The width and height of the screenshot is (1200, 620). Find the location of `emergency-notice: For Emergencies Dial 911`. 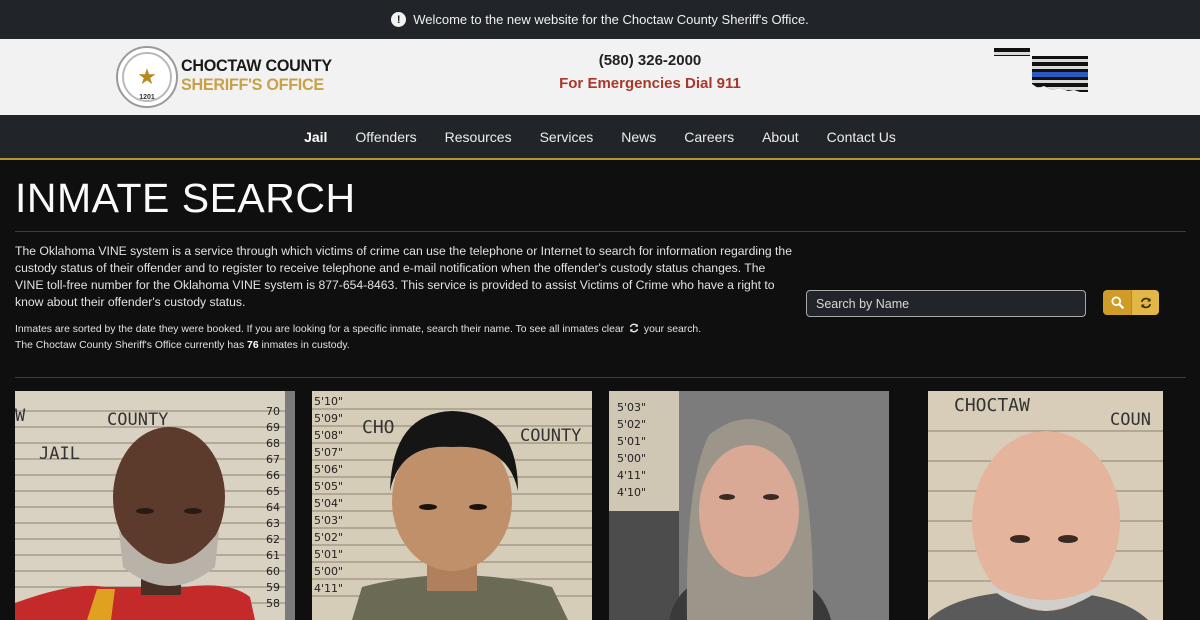

emergency-notice: For Emergencies Dial 911 is located at coordinates (650, 83).